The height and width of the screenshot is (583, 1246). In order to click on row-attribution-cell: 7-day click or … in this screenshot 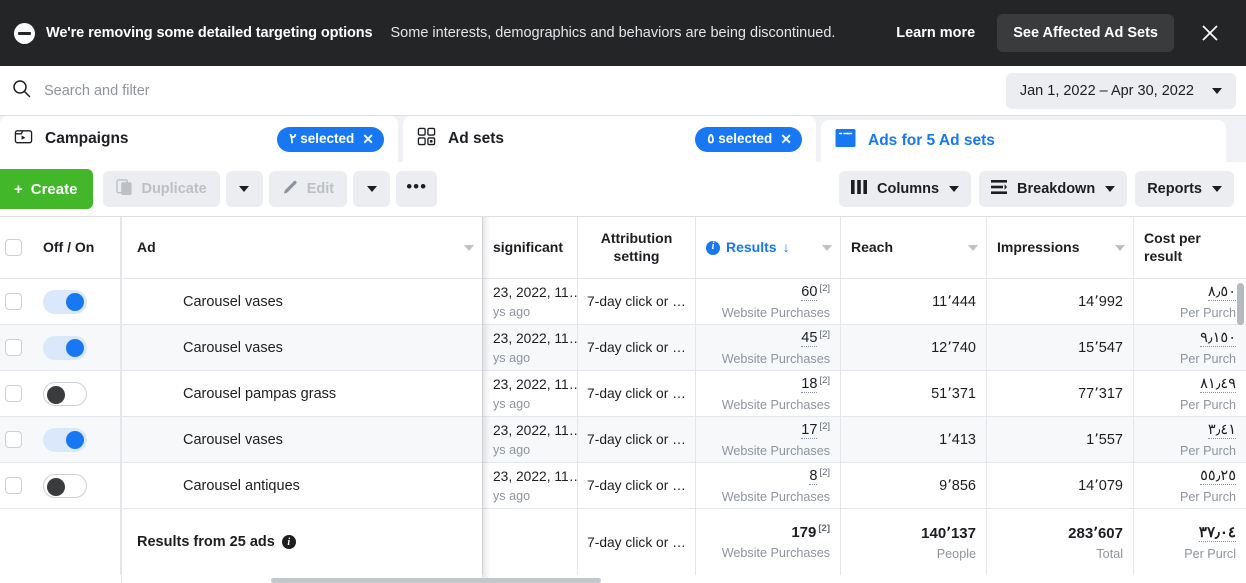, I will do `click(637, 485)`.